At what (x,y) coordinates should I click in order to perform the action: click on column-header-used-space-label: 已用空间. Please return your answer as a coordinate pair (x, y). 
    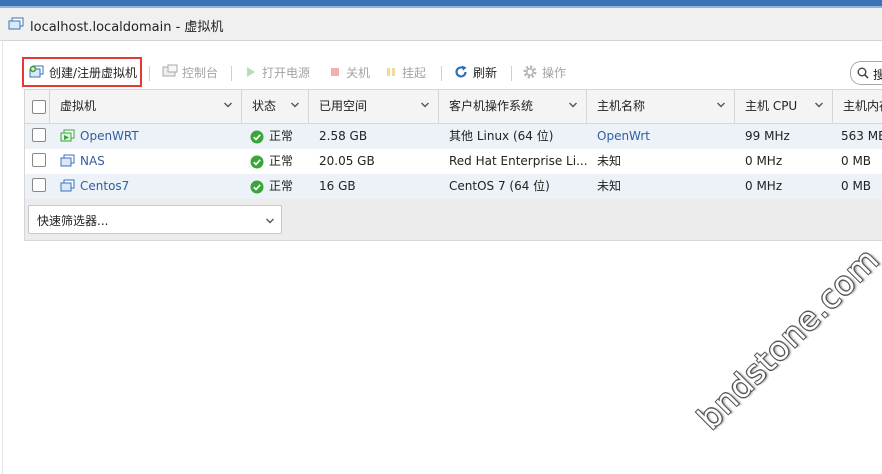
    Looking at the image, I should click on (343, 106).